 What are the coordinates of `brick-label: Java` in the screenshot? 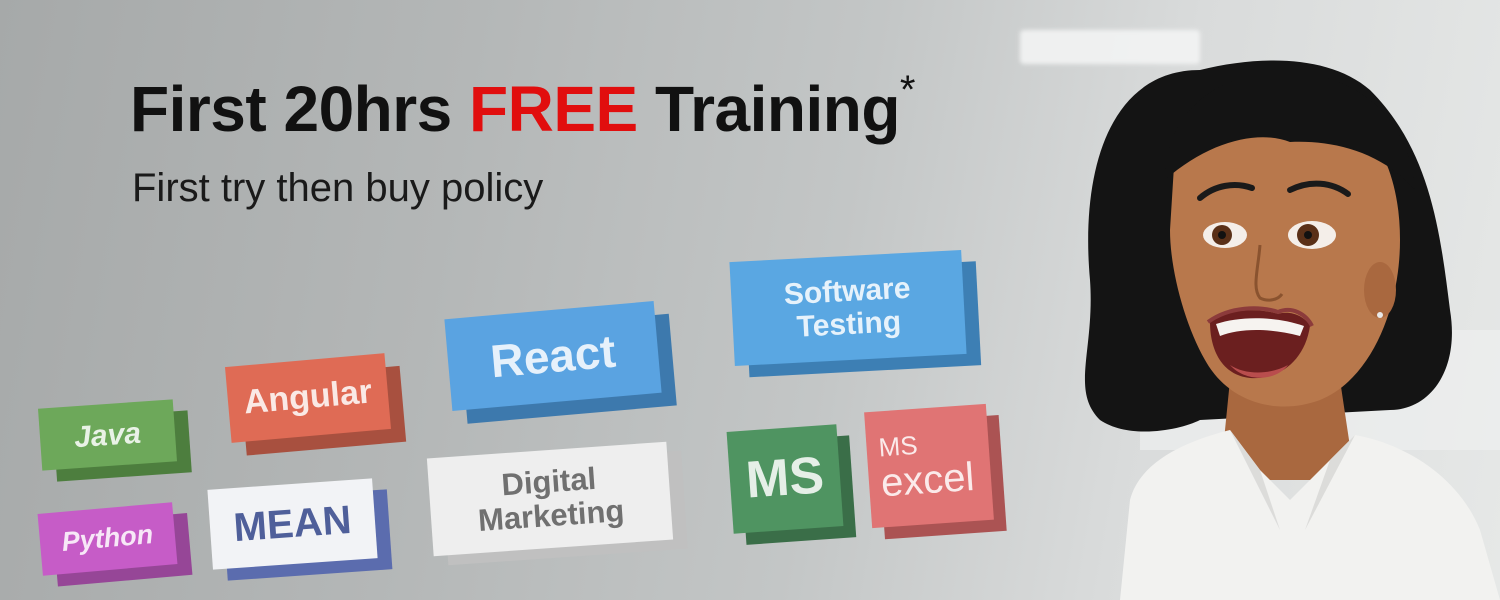 It's located at (107, 435).